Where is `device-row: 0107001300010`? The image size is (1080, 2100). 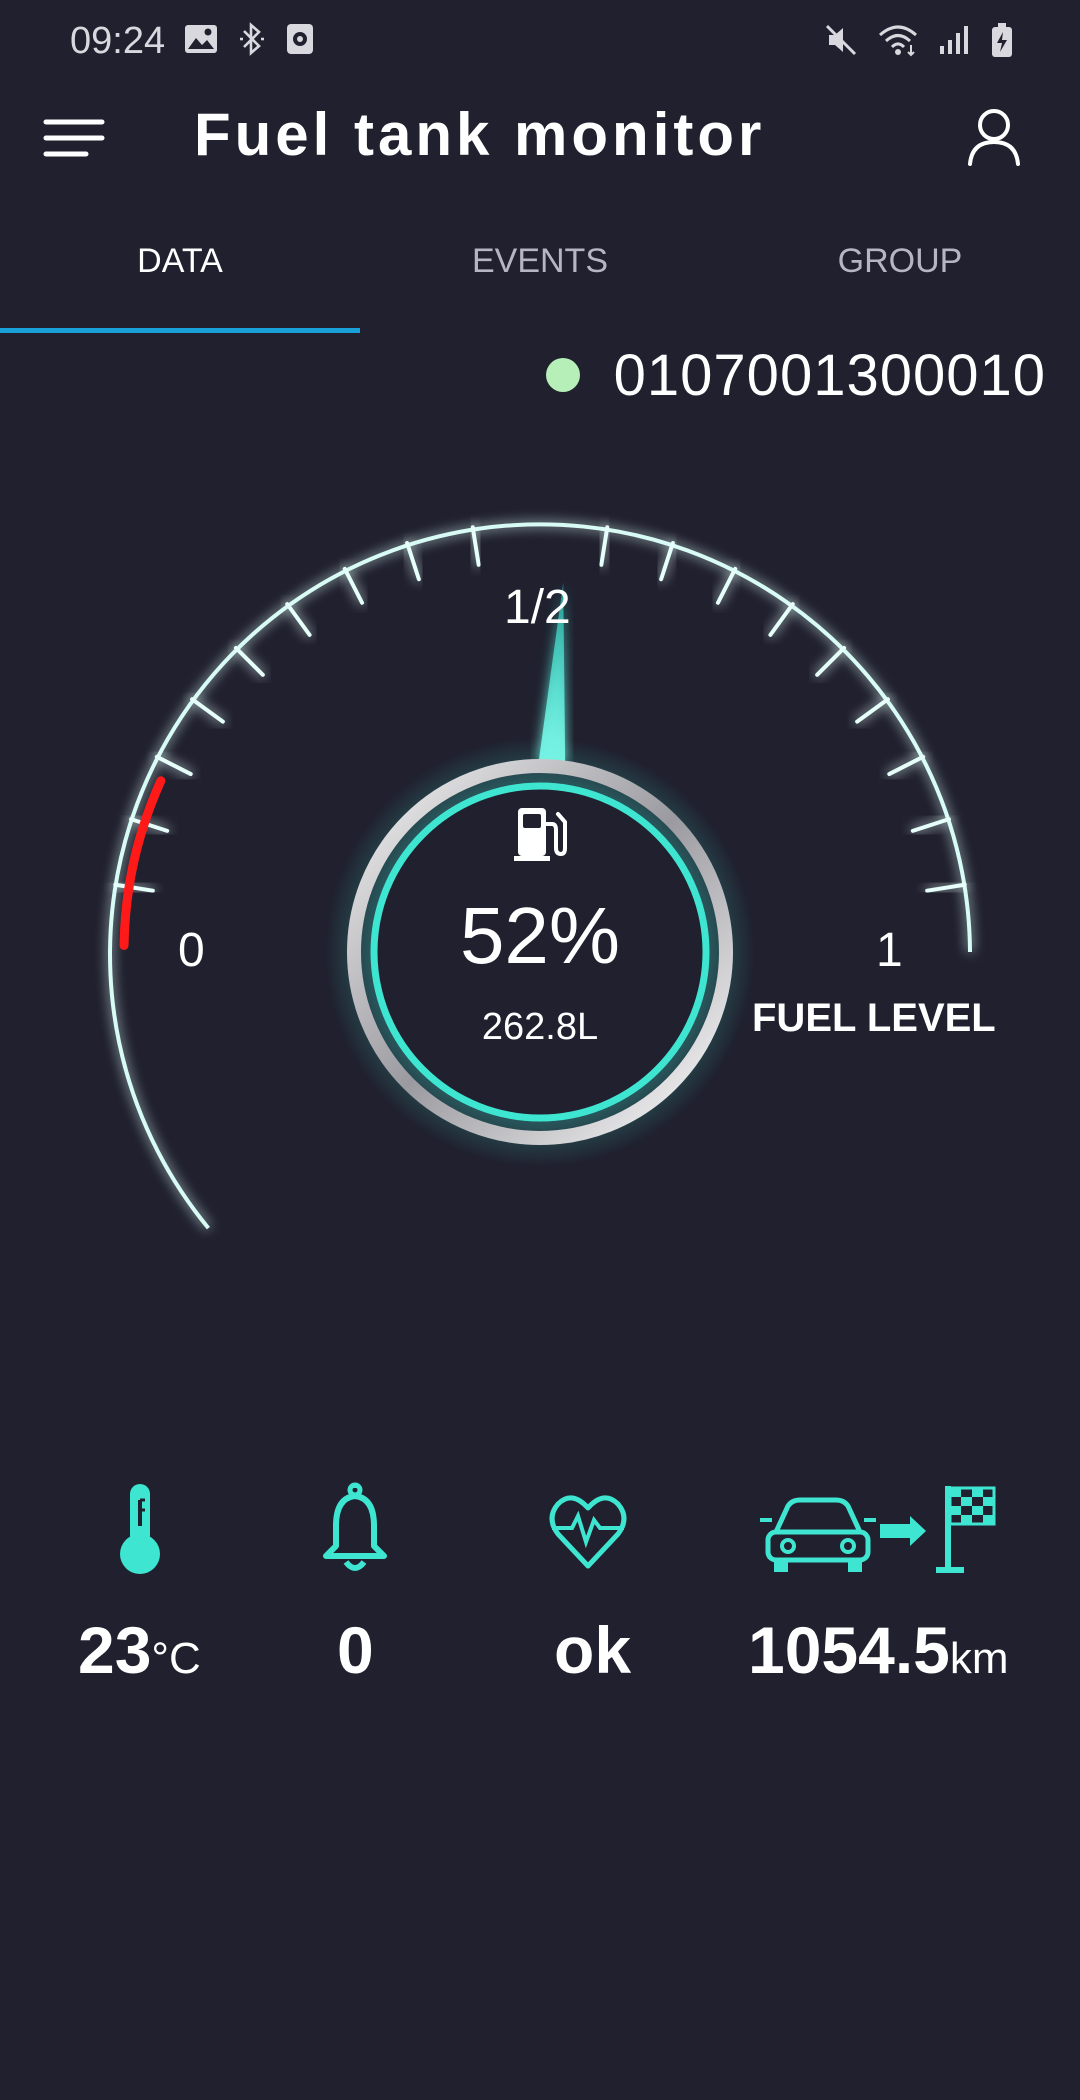 device-row: 0107001300010 is located at coordinates (795, 375).